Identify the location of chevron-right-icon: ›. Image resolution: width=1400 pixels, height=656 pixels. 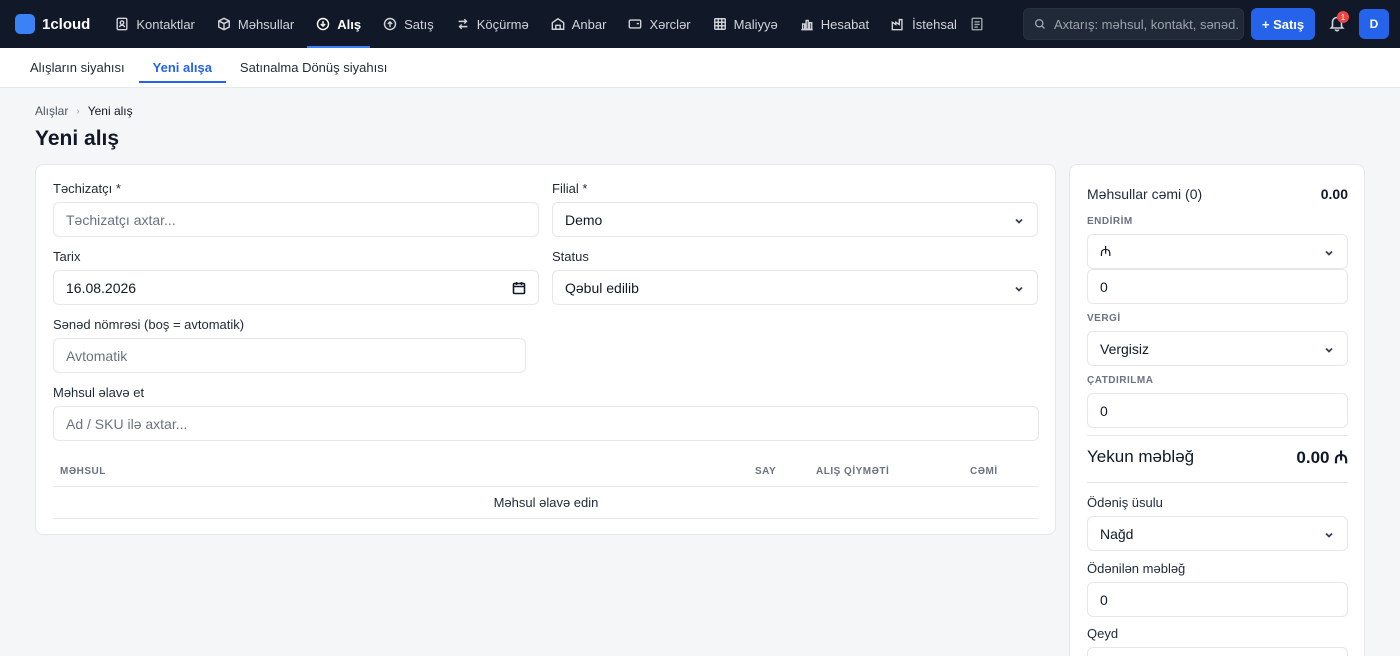
(78, 111).